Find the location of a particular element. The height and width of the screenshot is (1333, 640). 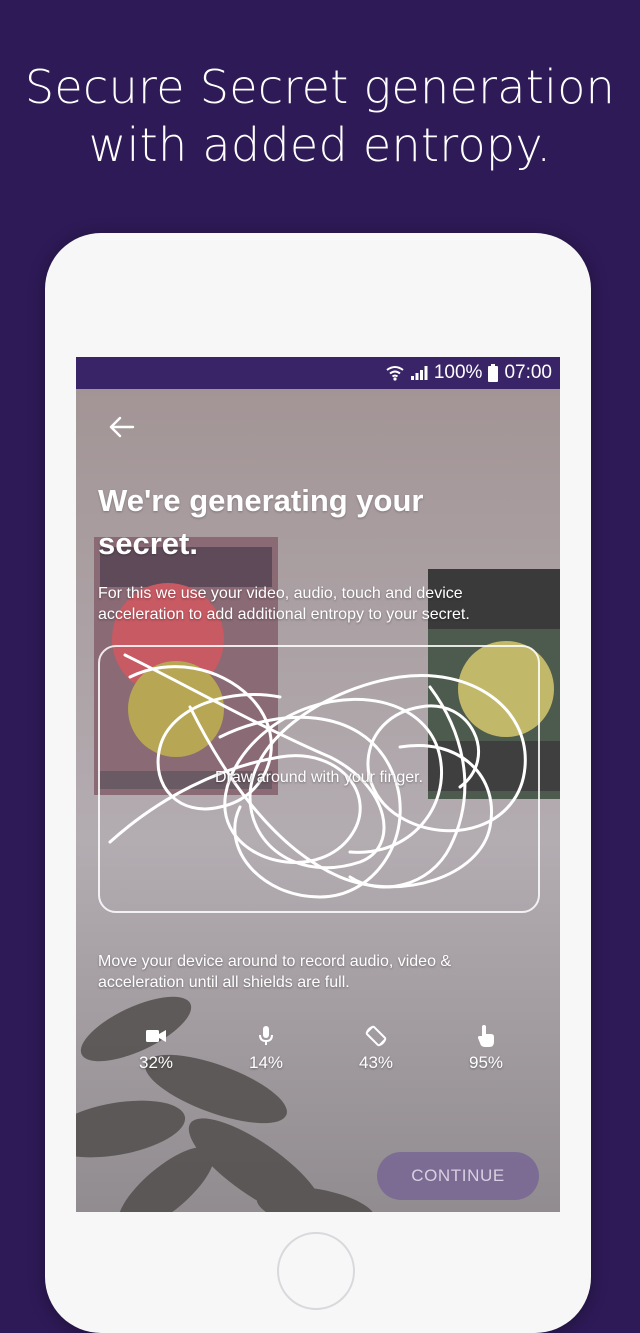

battery-icon is located at coordinates (493, 373).